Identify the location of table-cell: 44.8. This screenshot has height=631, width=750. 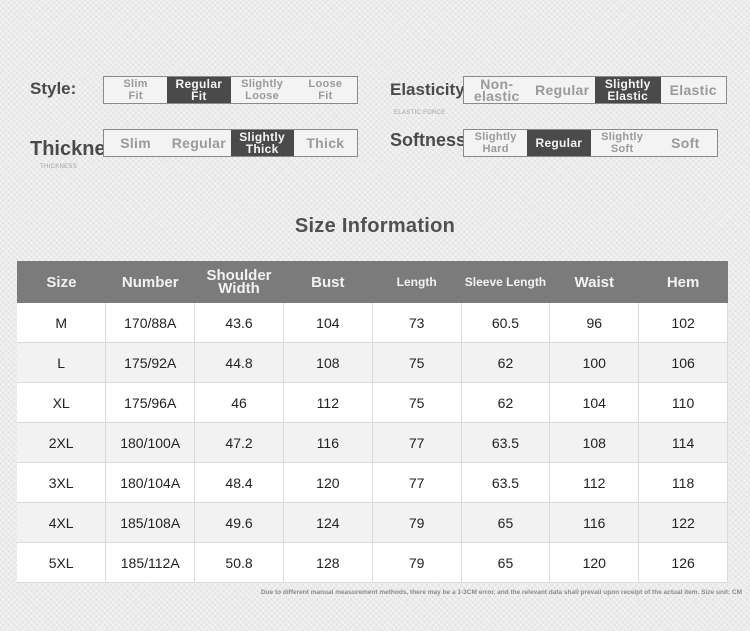
(239, 362).